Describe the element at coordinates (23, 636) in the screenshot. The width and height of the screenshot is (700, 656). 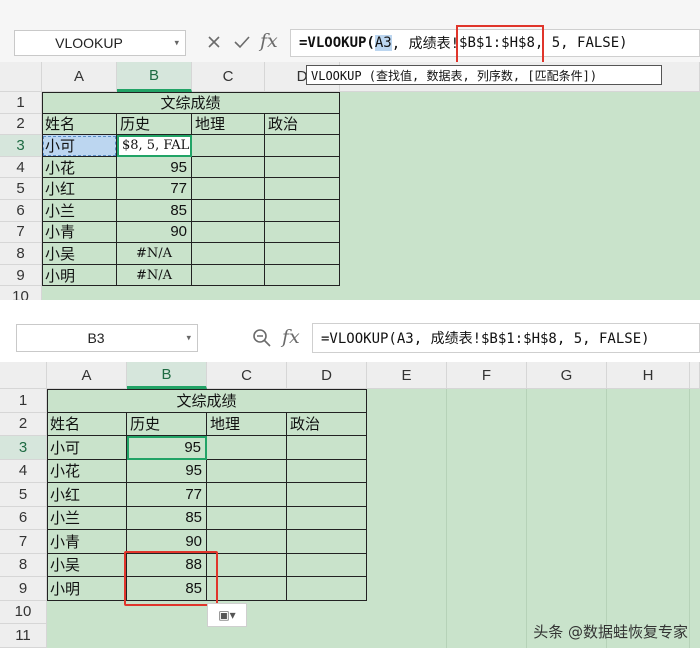
I see `row-header: 11` at that location.